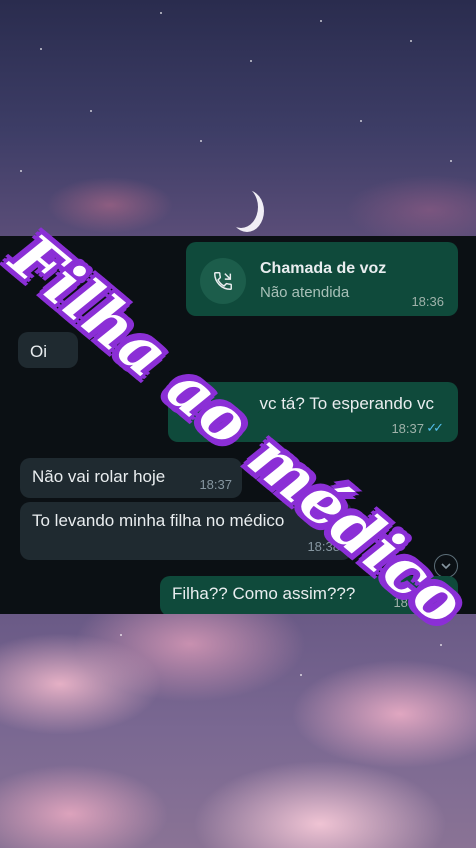 This screenshot has width=476, height=848. I want to click on call-title: Chamada de voz, so click(323, 268).